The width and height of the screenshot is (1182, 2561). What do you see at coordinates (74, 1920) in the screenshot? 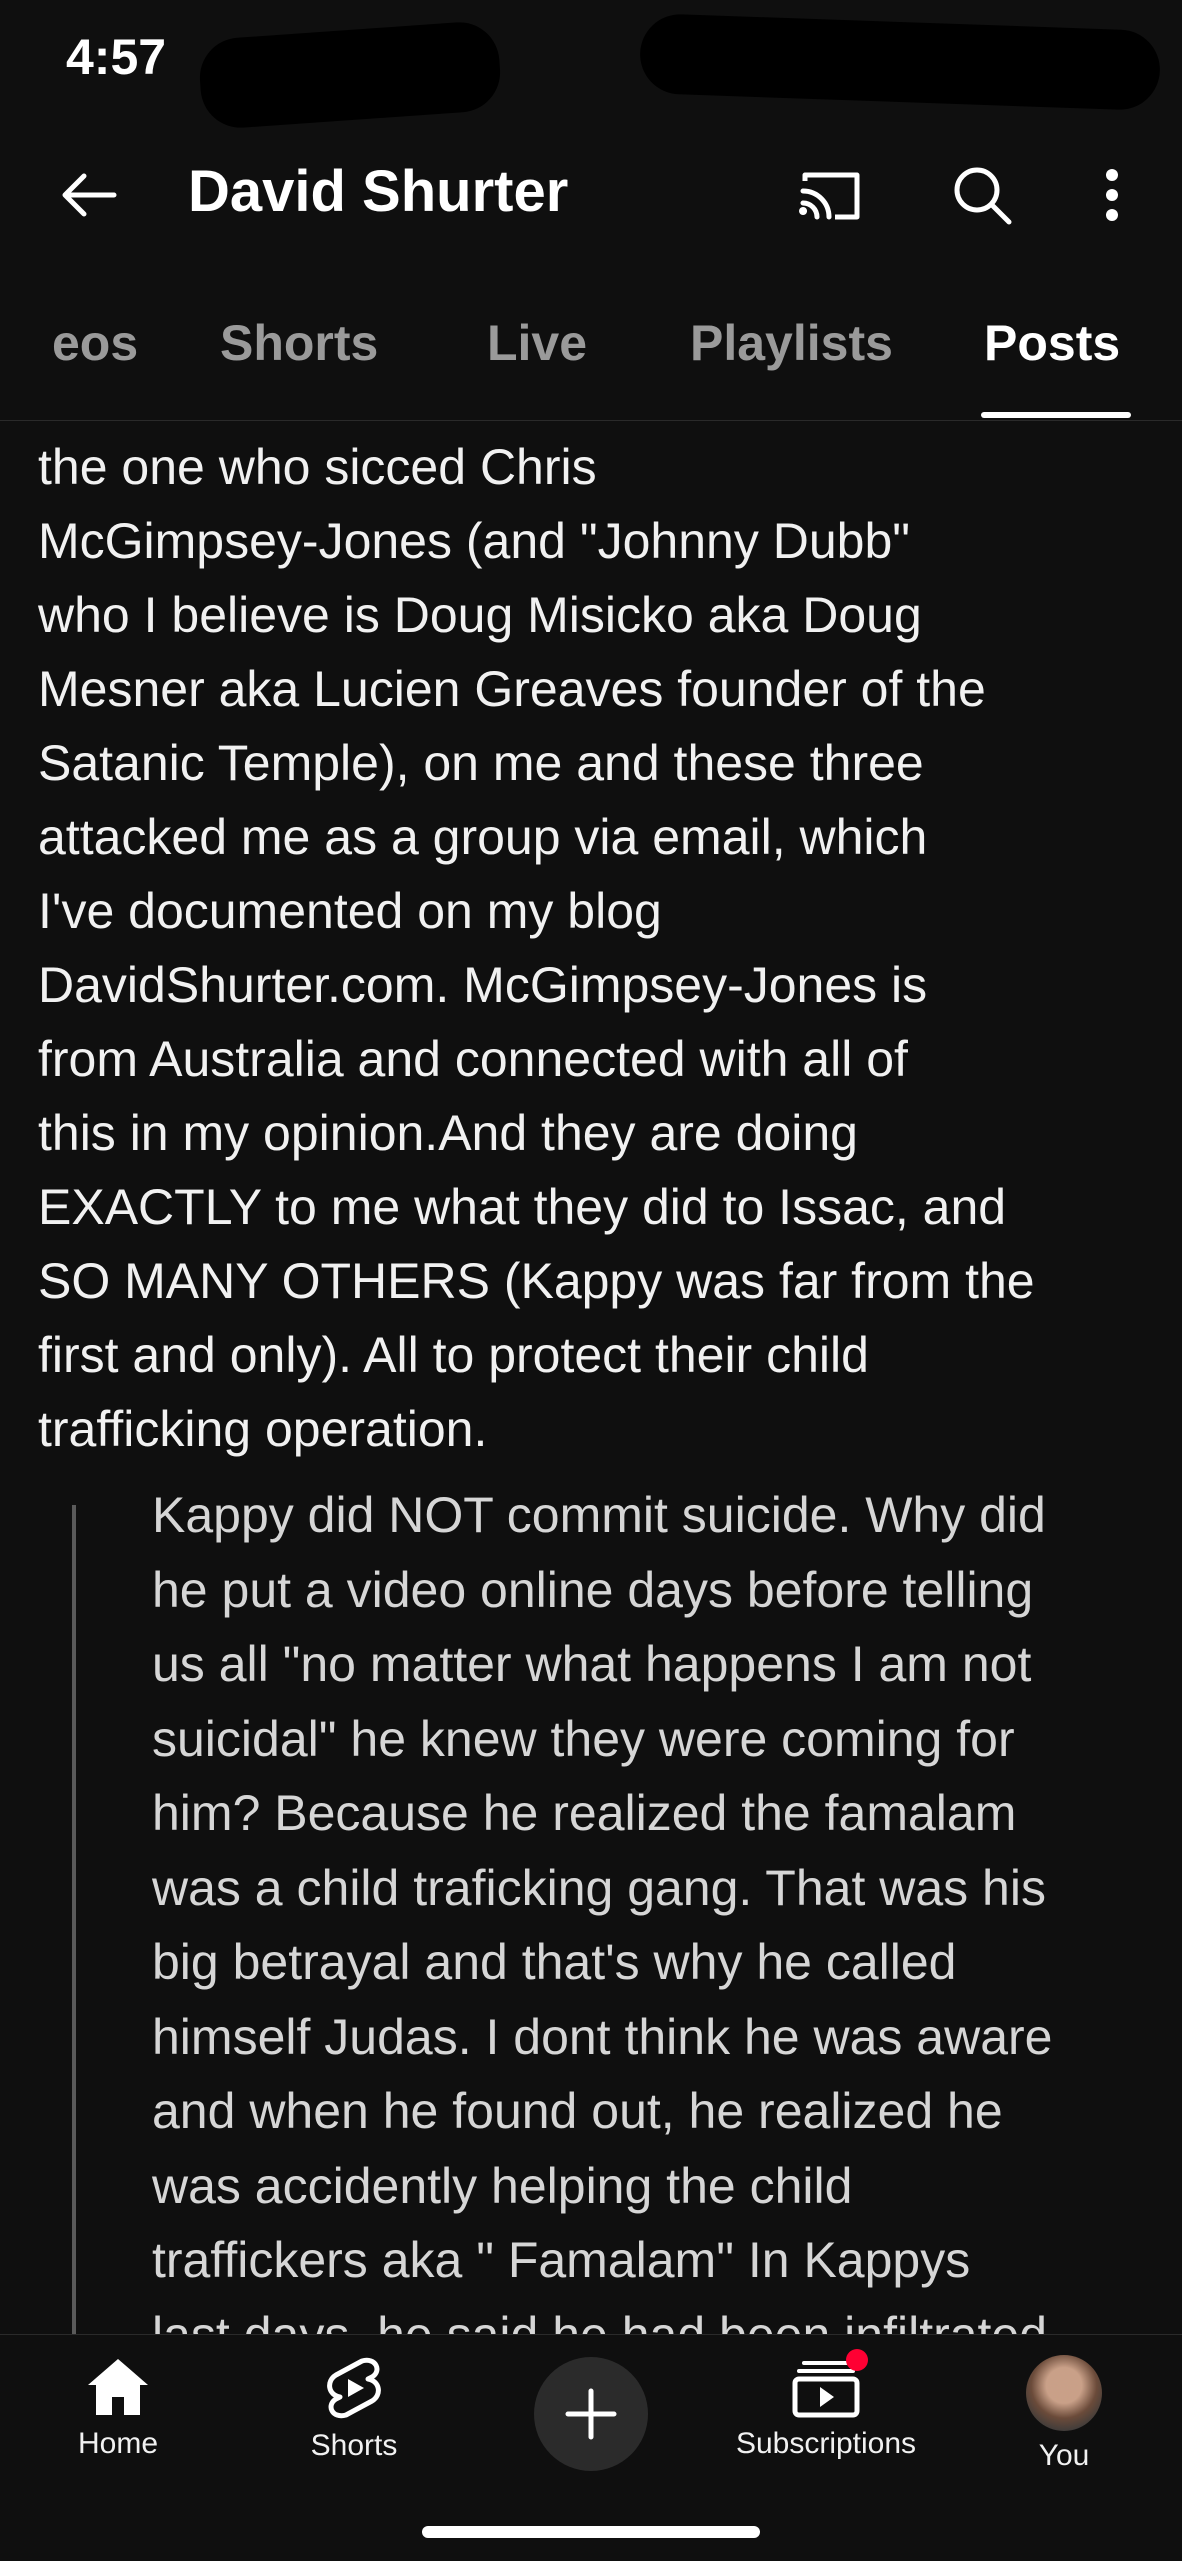
I see `quote-rule` at bounding box center [74, 1920].